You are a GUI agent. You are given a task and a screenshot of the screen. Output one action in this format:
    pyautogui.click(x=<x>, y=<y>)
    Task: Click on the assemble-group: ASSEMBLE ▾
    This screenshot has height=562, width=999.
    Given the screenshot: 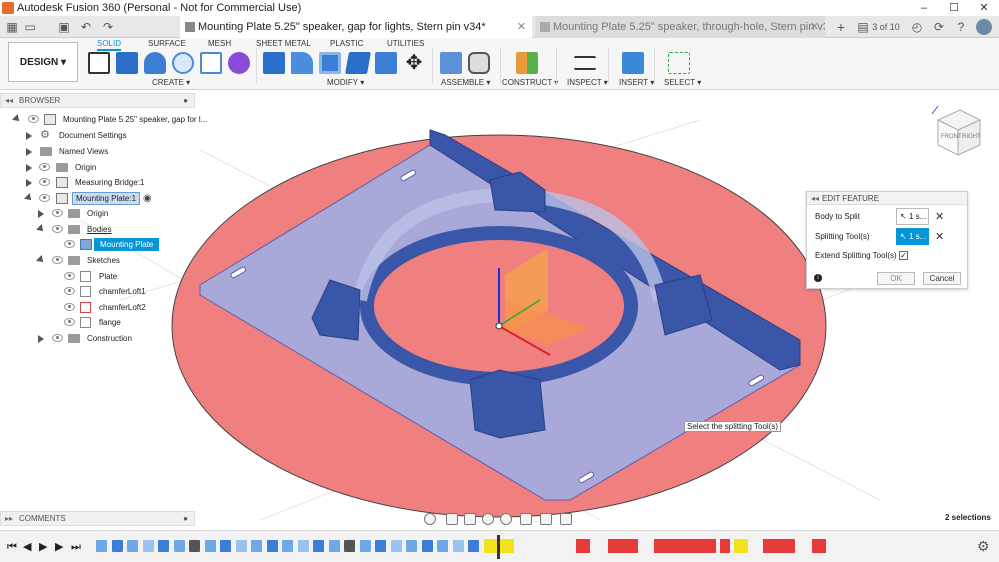 What is the action you would take?
    pyautogui.click(x=465, y=82)
    